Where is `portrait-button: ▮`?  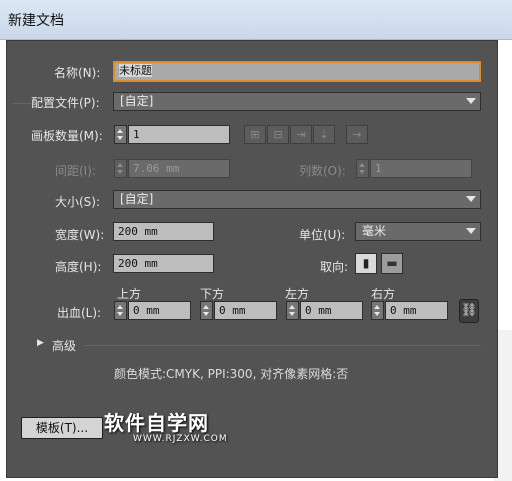
portrait-button: ▮ is located at coordinates (366, 263).